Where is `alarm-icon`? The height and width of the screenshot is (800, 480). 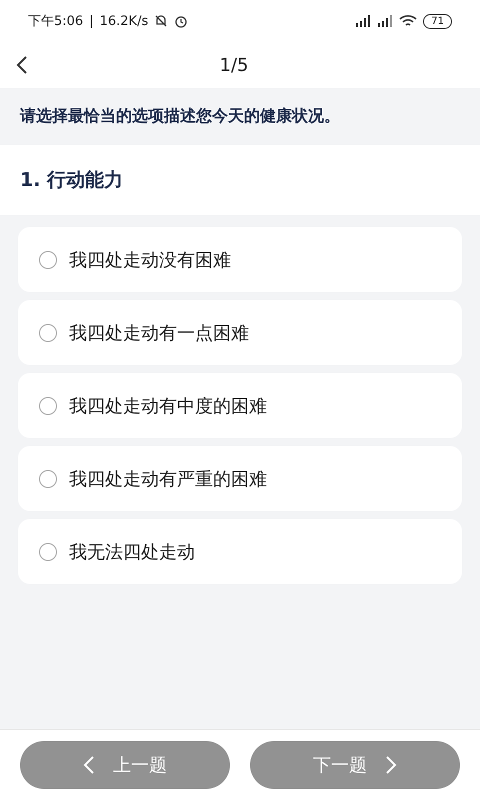
alarm-icon is located at coordinates (181, 21).